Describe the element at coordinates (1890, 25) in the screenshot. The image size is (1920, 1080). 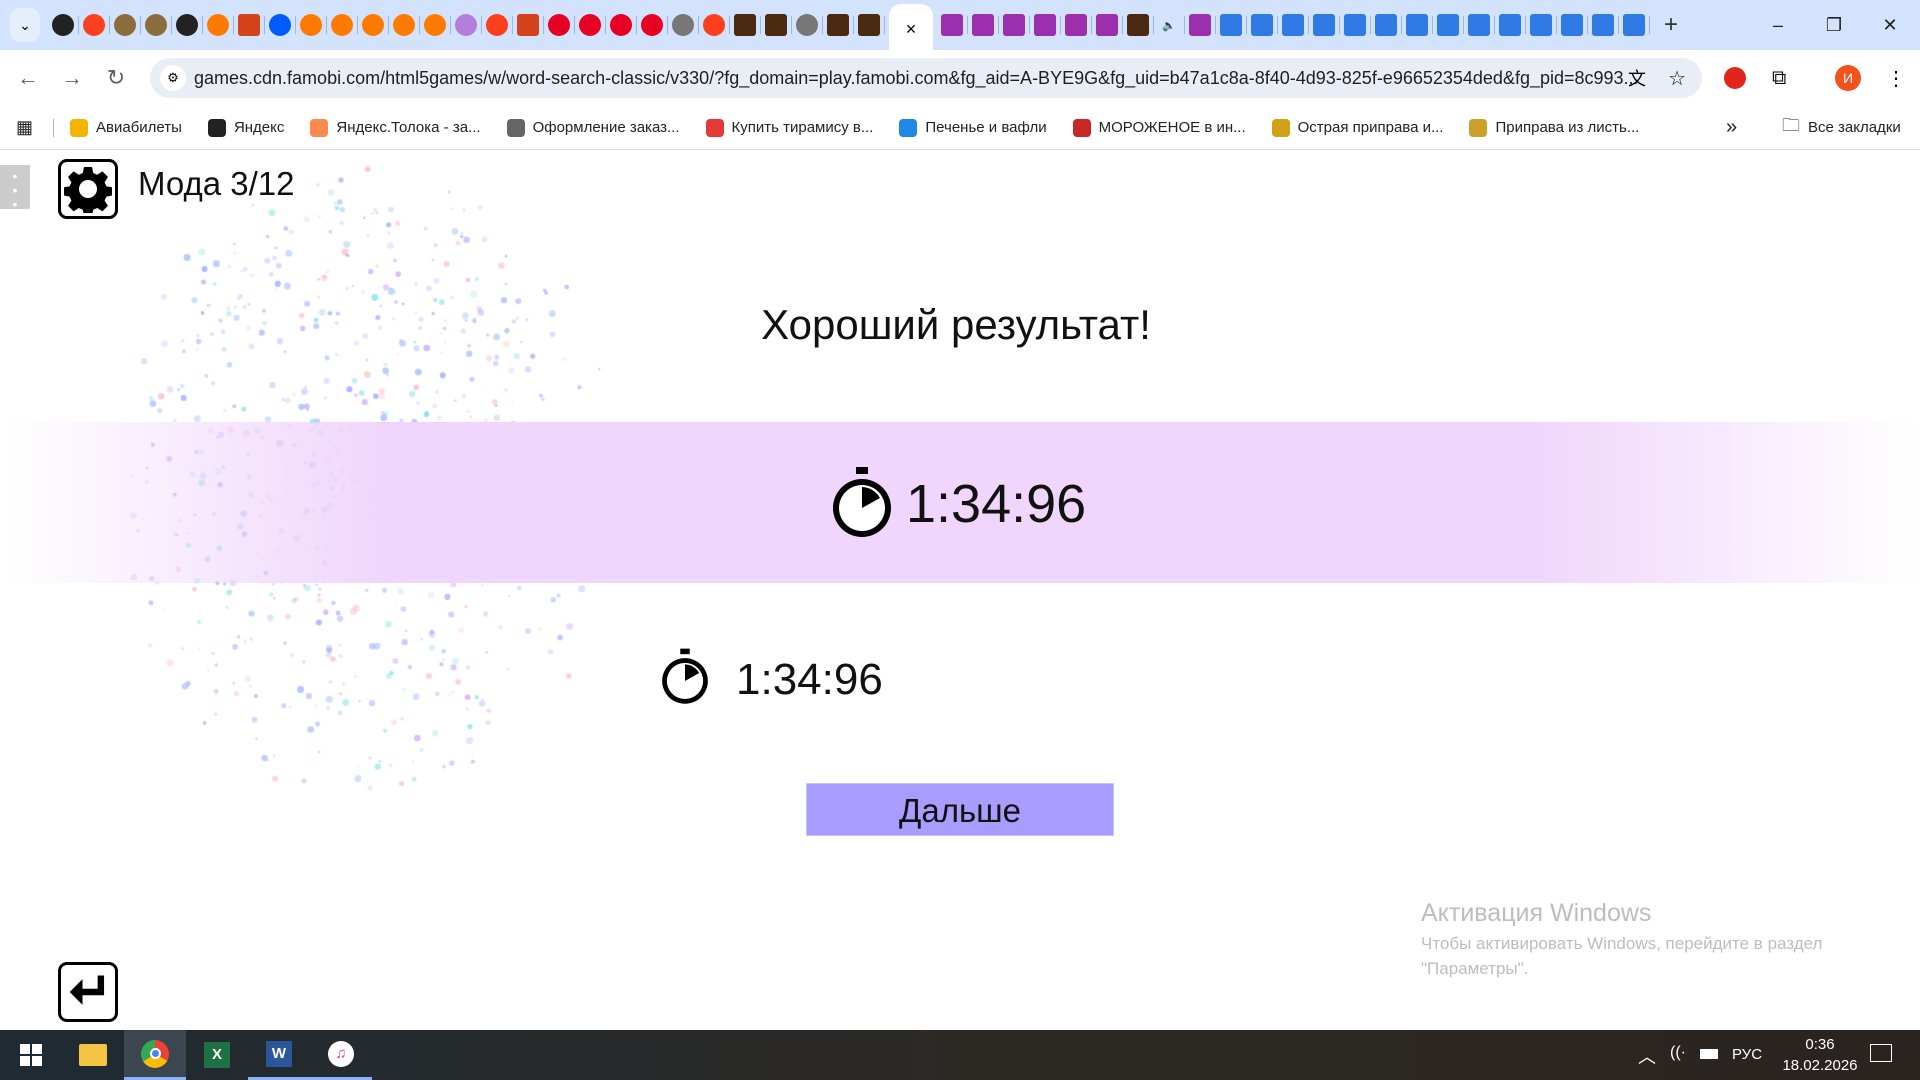
I see `close-window-button: ✕` at that location.